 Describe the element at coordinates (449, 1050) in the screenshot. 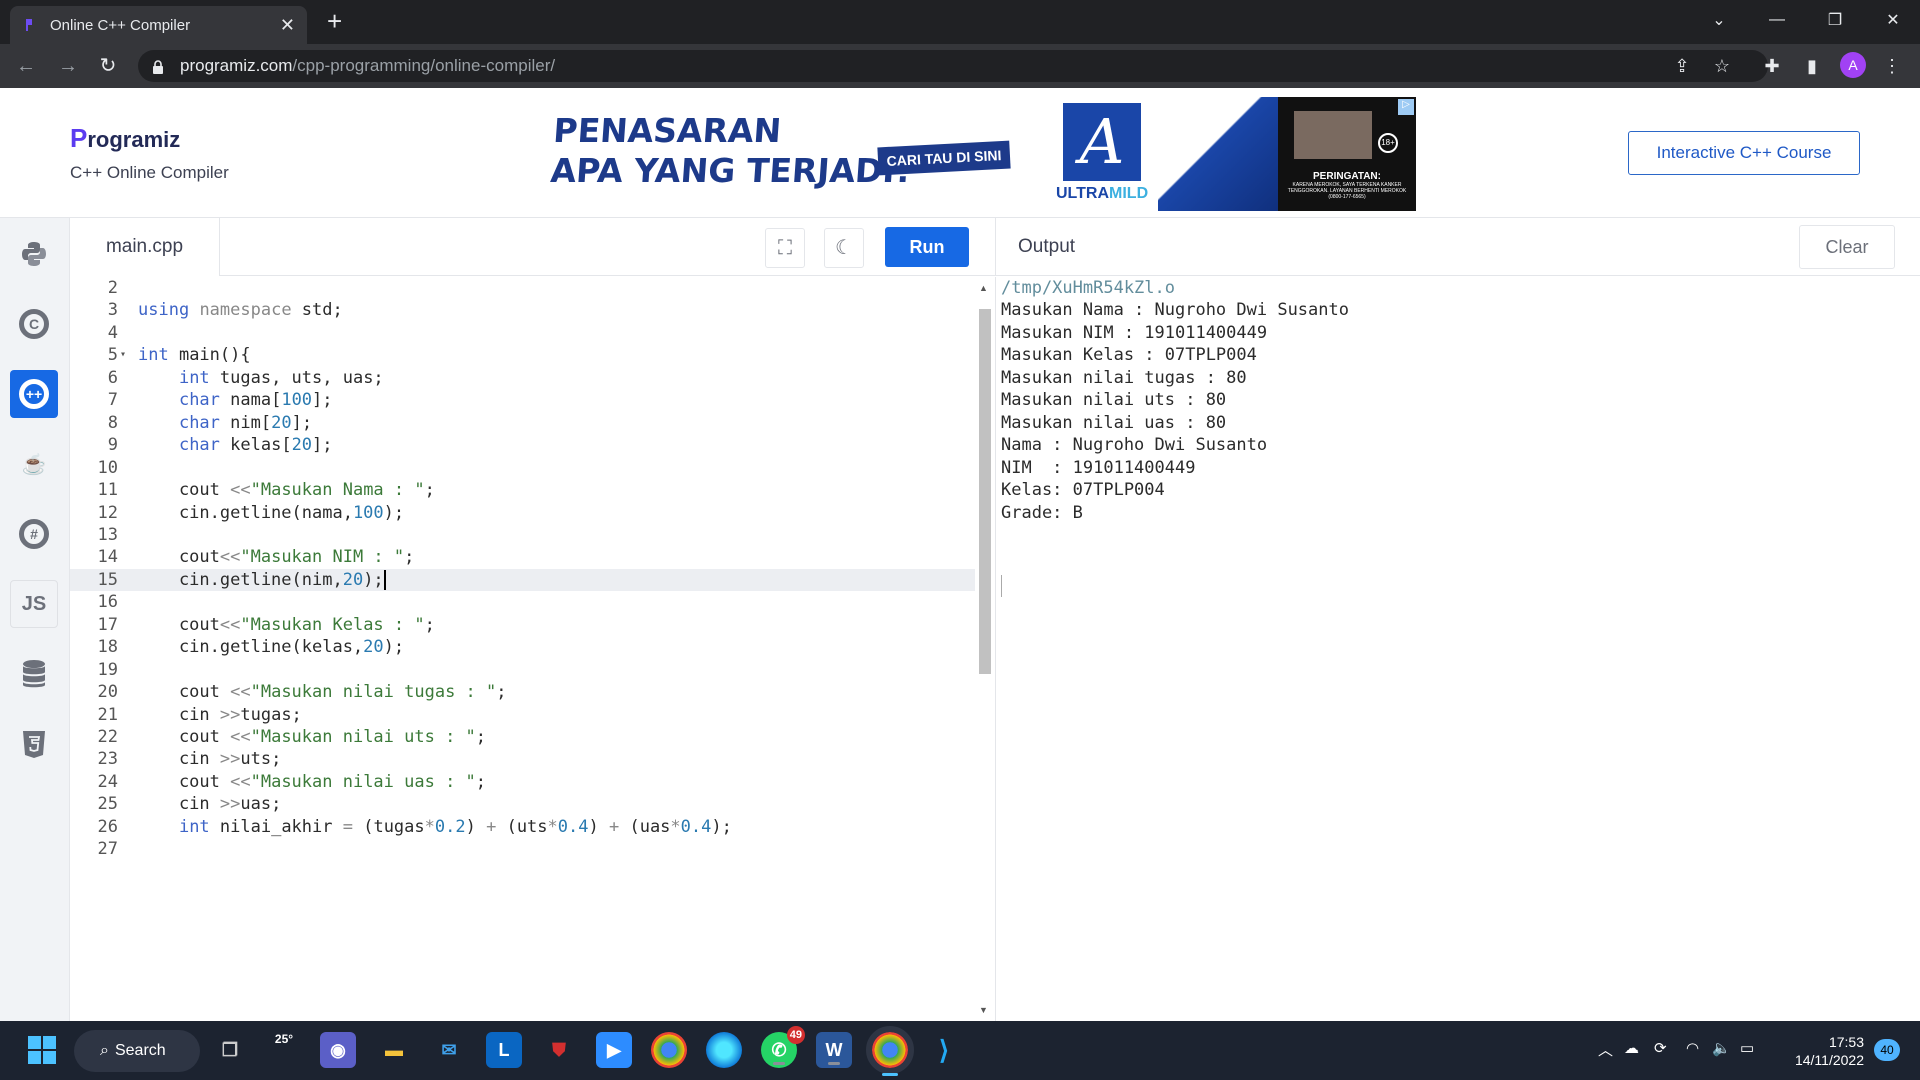

I see `mail-icon: ✉` at that location.